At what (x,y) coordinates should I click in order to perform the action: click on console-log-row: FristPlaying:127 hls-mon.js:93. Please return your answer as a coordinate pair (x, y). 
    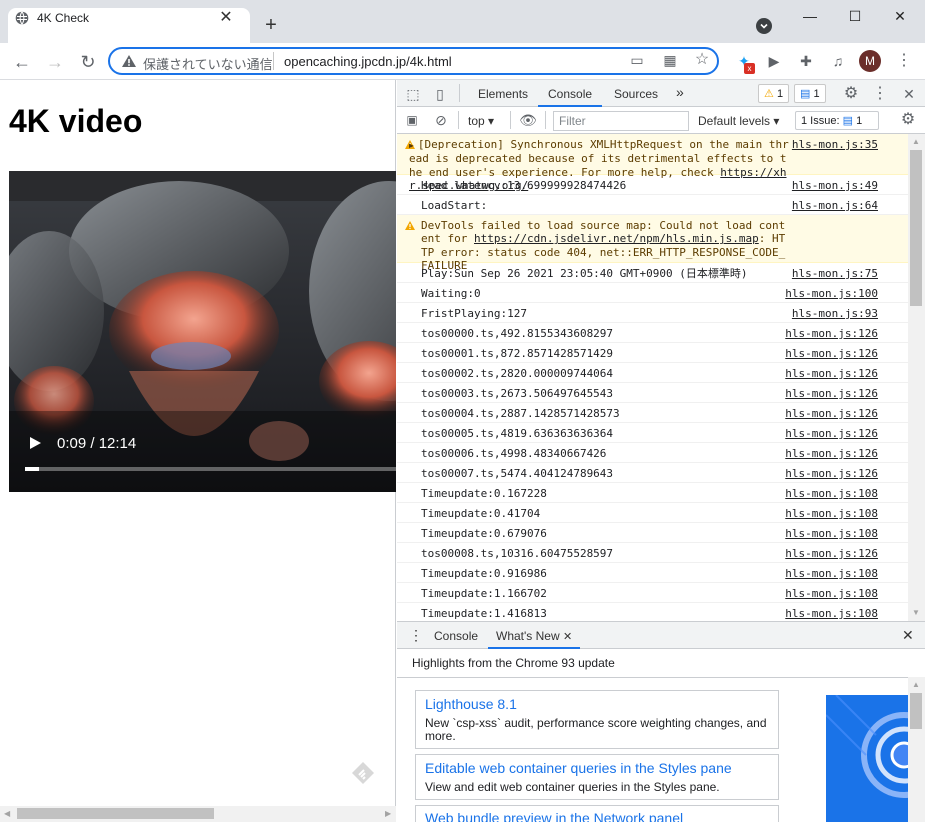
    Looking at the image, I should click on (652, 313).